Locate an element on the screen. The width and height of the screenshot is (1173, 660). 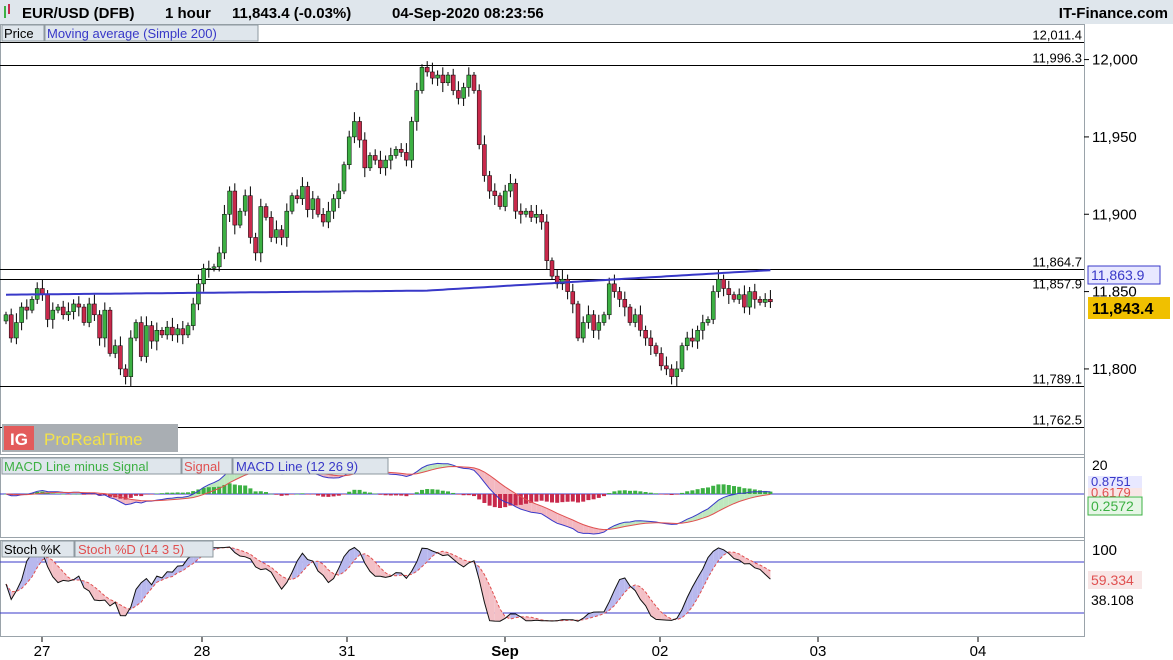
stoch-axis-top: 100 is located at coordinates (1104, 550).